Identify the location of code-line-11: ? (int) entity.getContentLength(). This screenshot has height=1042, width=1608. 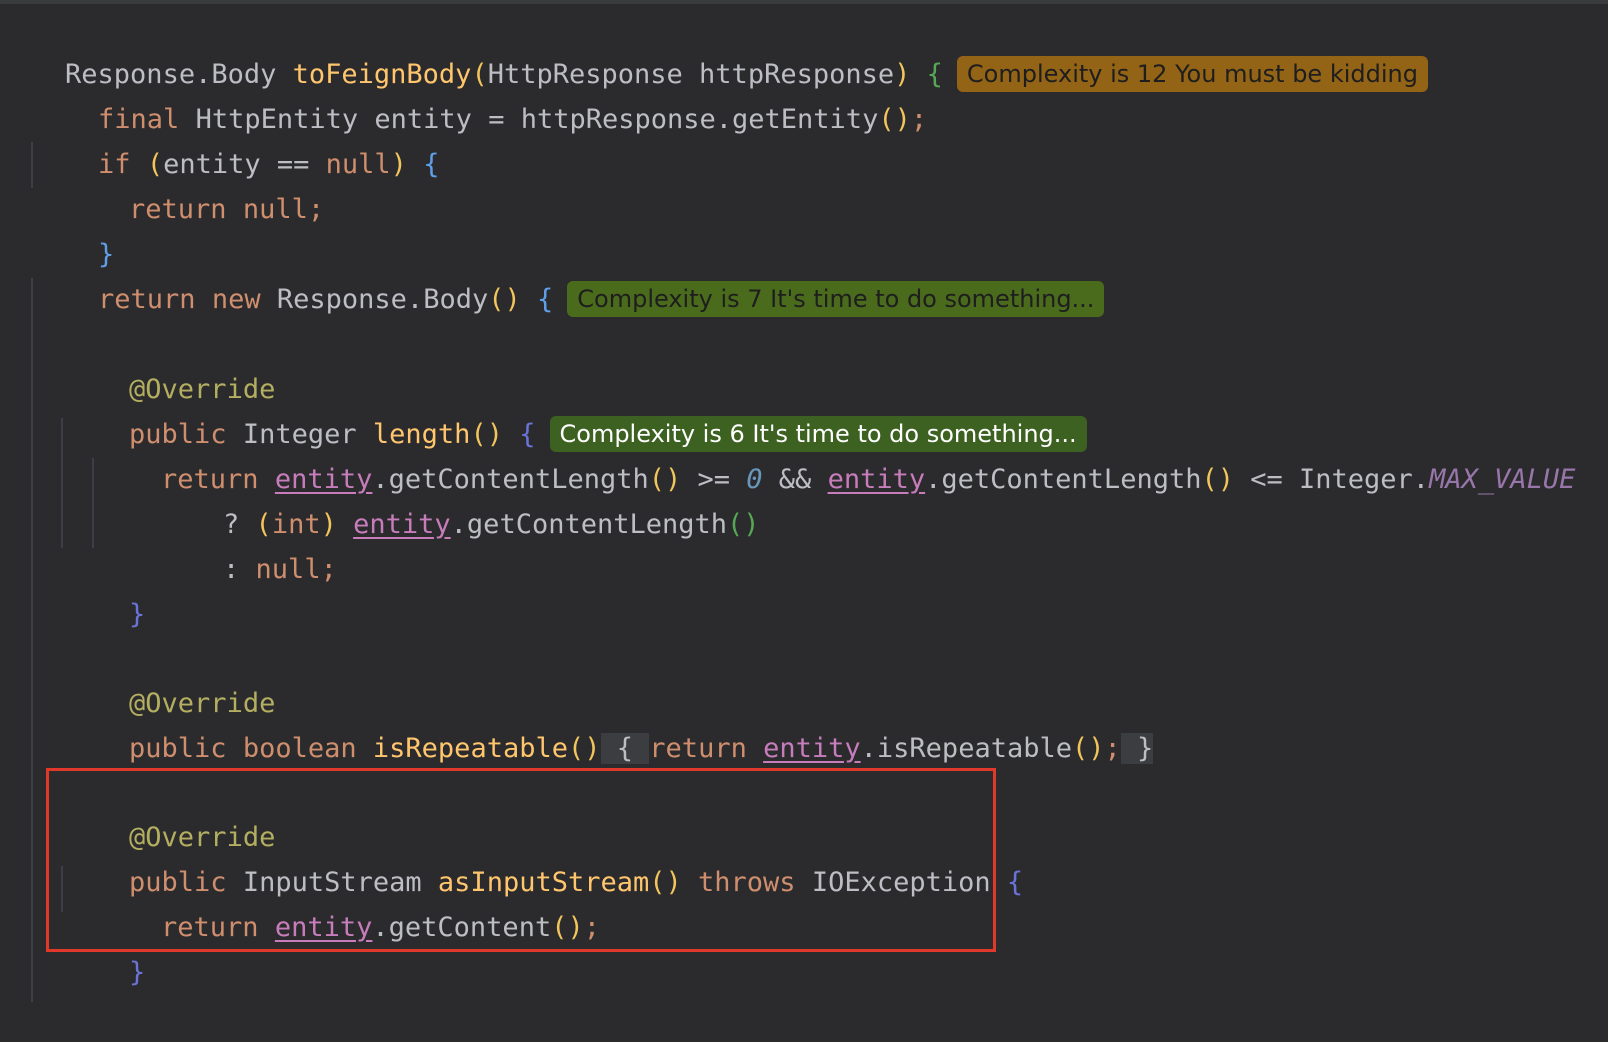
(459, 498).